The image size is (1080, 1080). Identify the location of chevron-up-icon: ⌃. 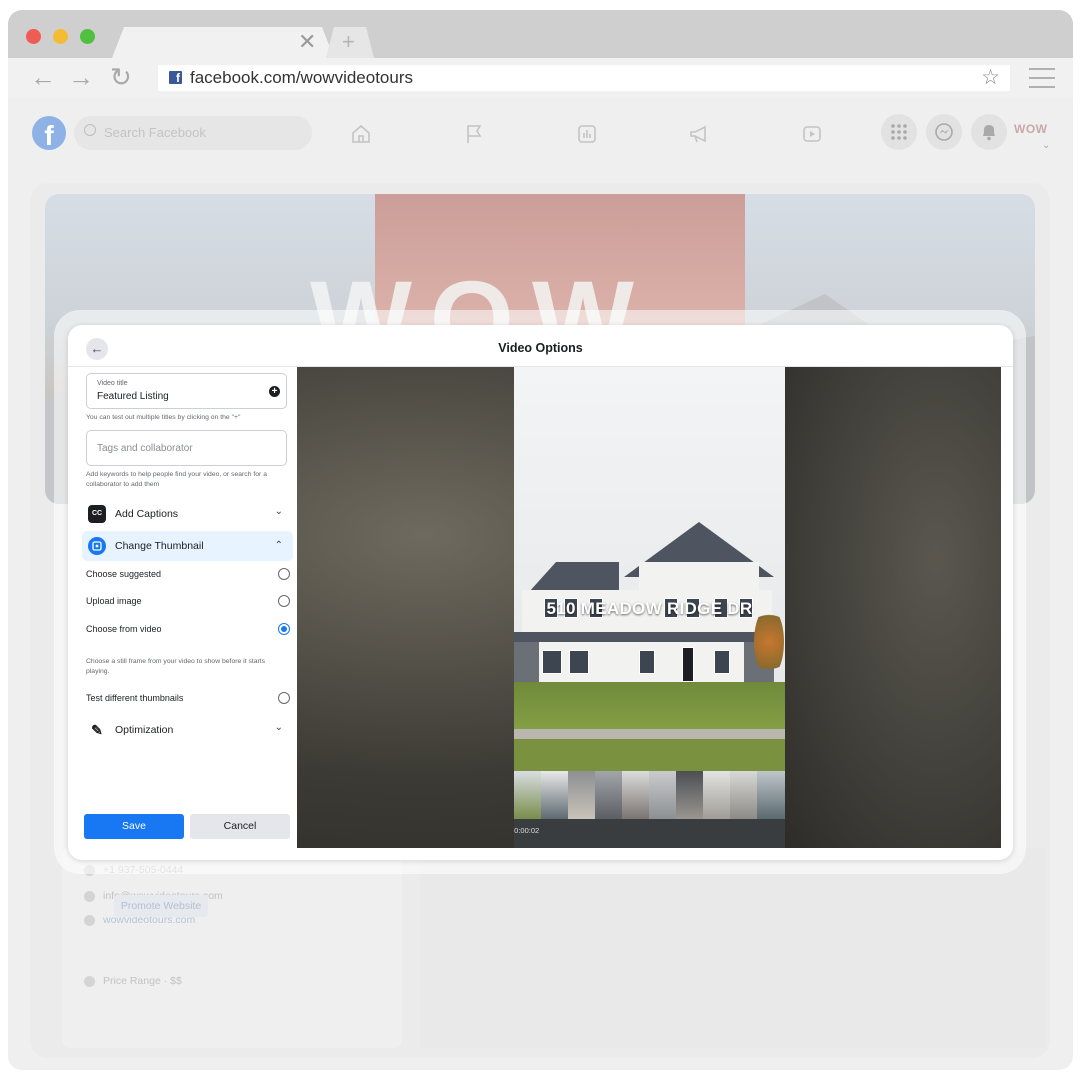
(278, 545).